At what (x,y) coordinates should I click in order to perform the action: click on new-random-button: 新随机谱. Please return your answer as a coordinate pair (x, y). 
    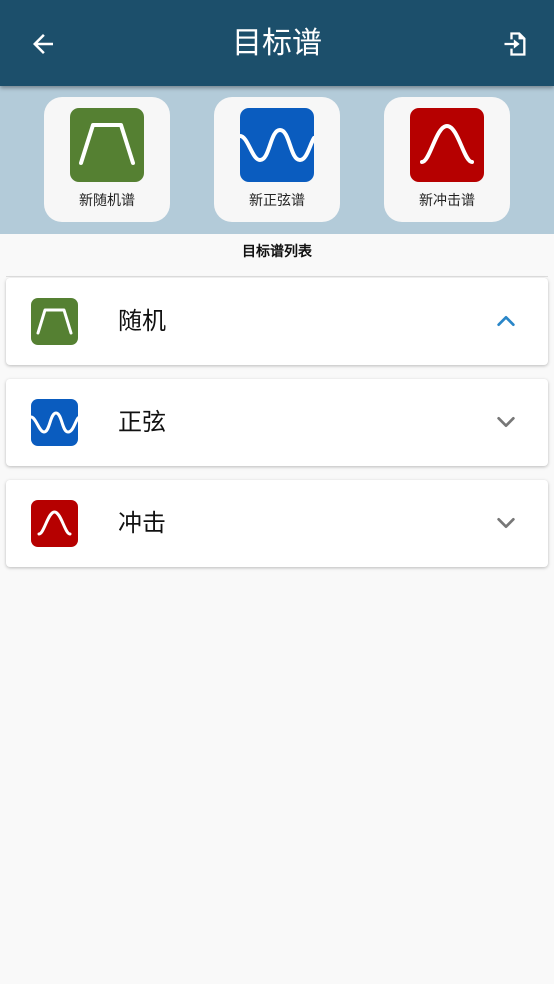
    Looking at the image, I should click on (107, 159).